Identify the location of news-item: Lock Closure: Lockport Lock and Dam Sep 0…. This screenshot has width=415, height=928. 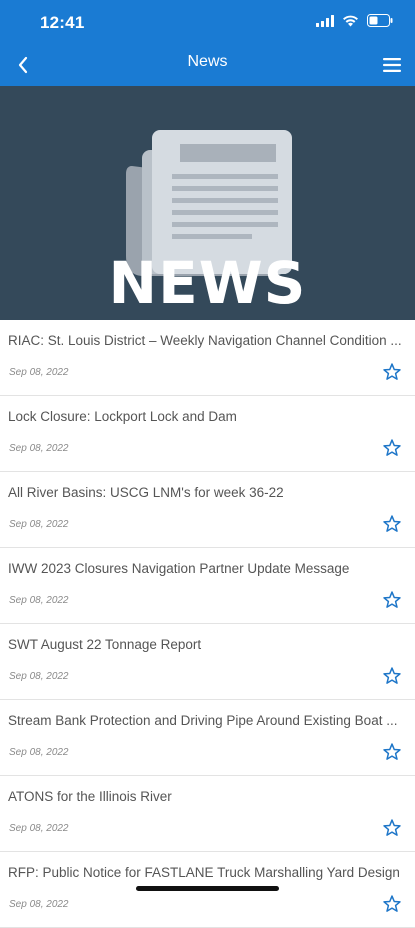
(207, 434).